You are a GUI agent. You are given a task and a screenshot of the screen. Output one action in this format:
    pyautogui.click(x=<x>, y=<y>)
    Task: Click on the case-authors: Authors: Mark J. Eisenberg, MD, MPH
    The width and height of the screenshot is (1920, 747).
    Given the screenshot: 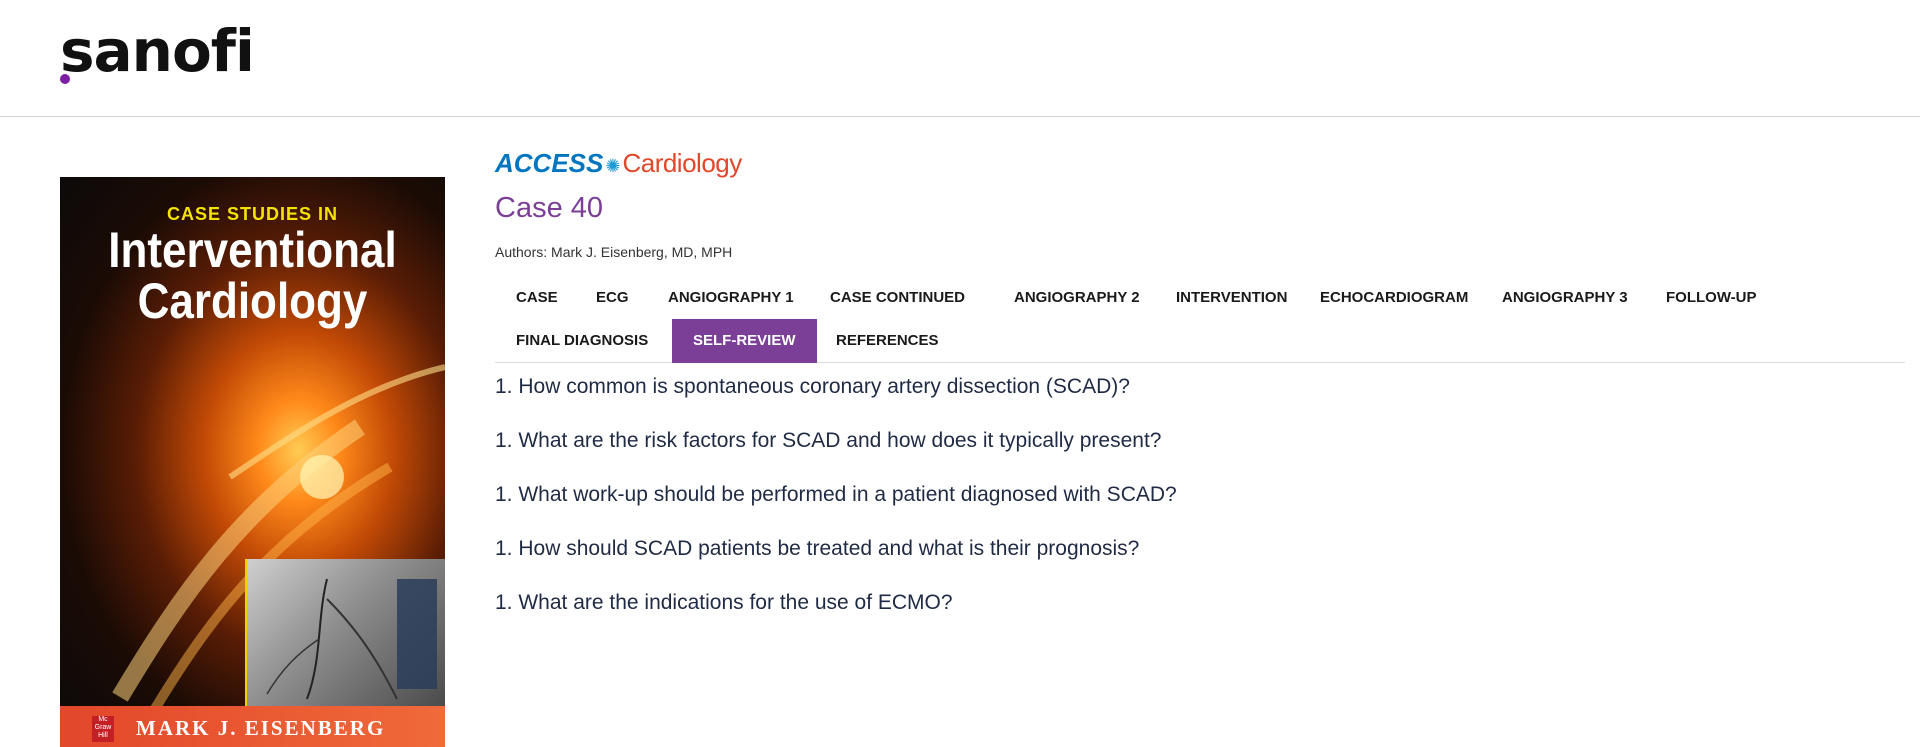 What is the action you would take?
    pyautogui.click(x=614, y=252)
    